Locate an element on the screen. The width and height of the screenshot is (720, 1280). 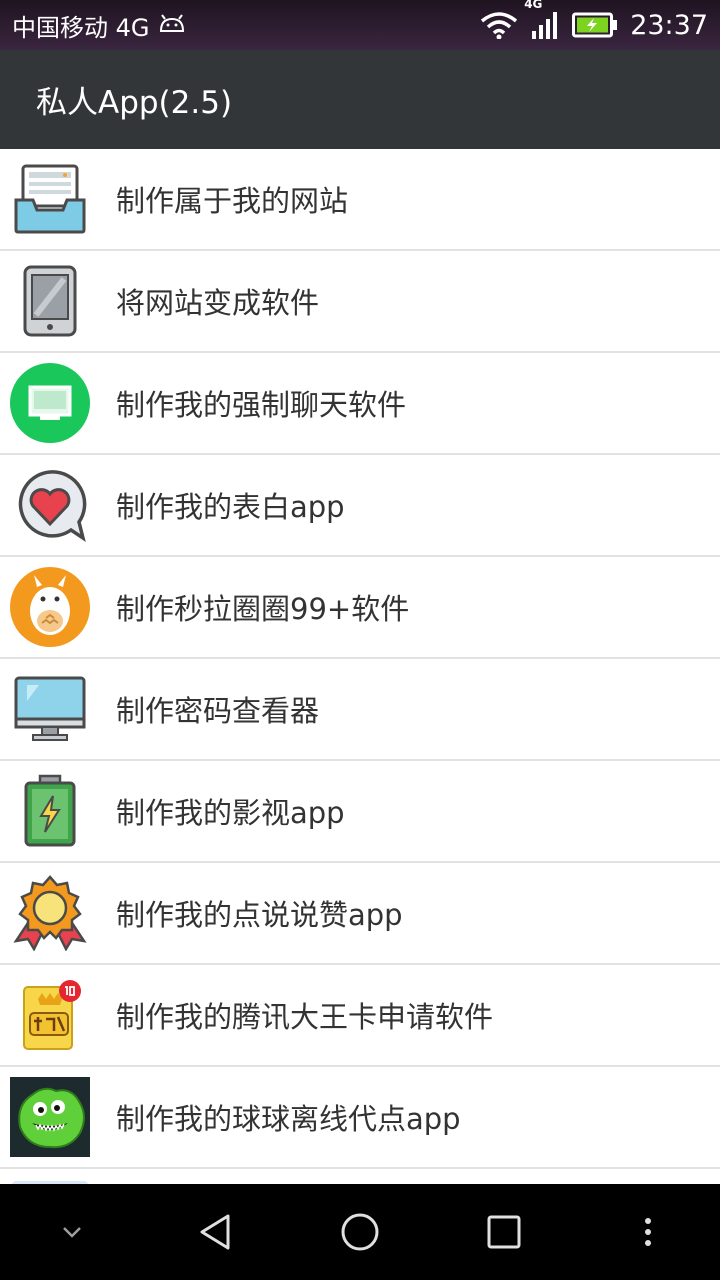
android-icon is located at coordinates (172, 25).